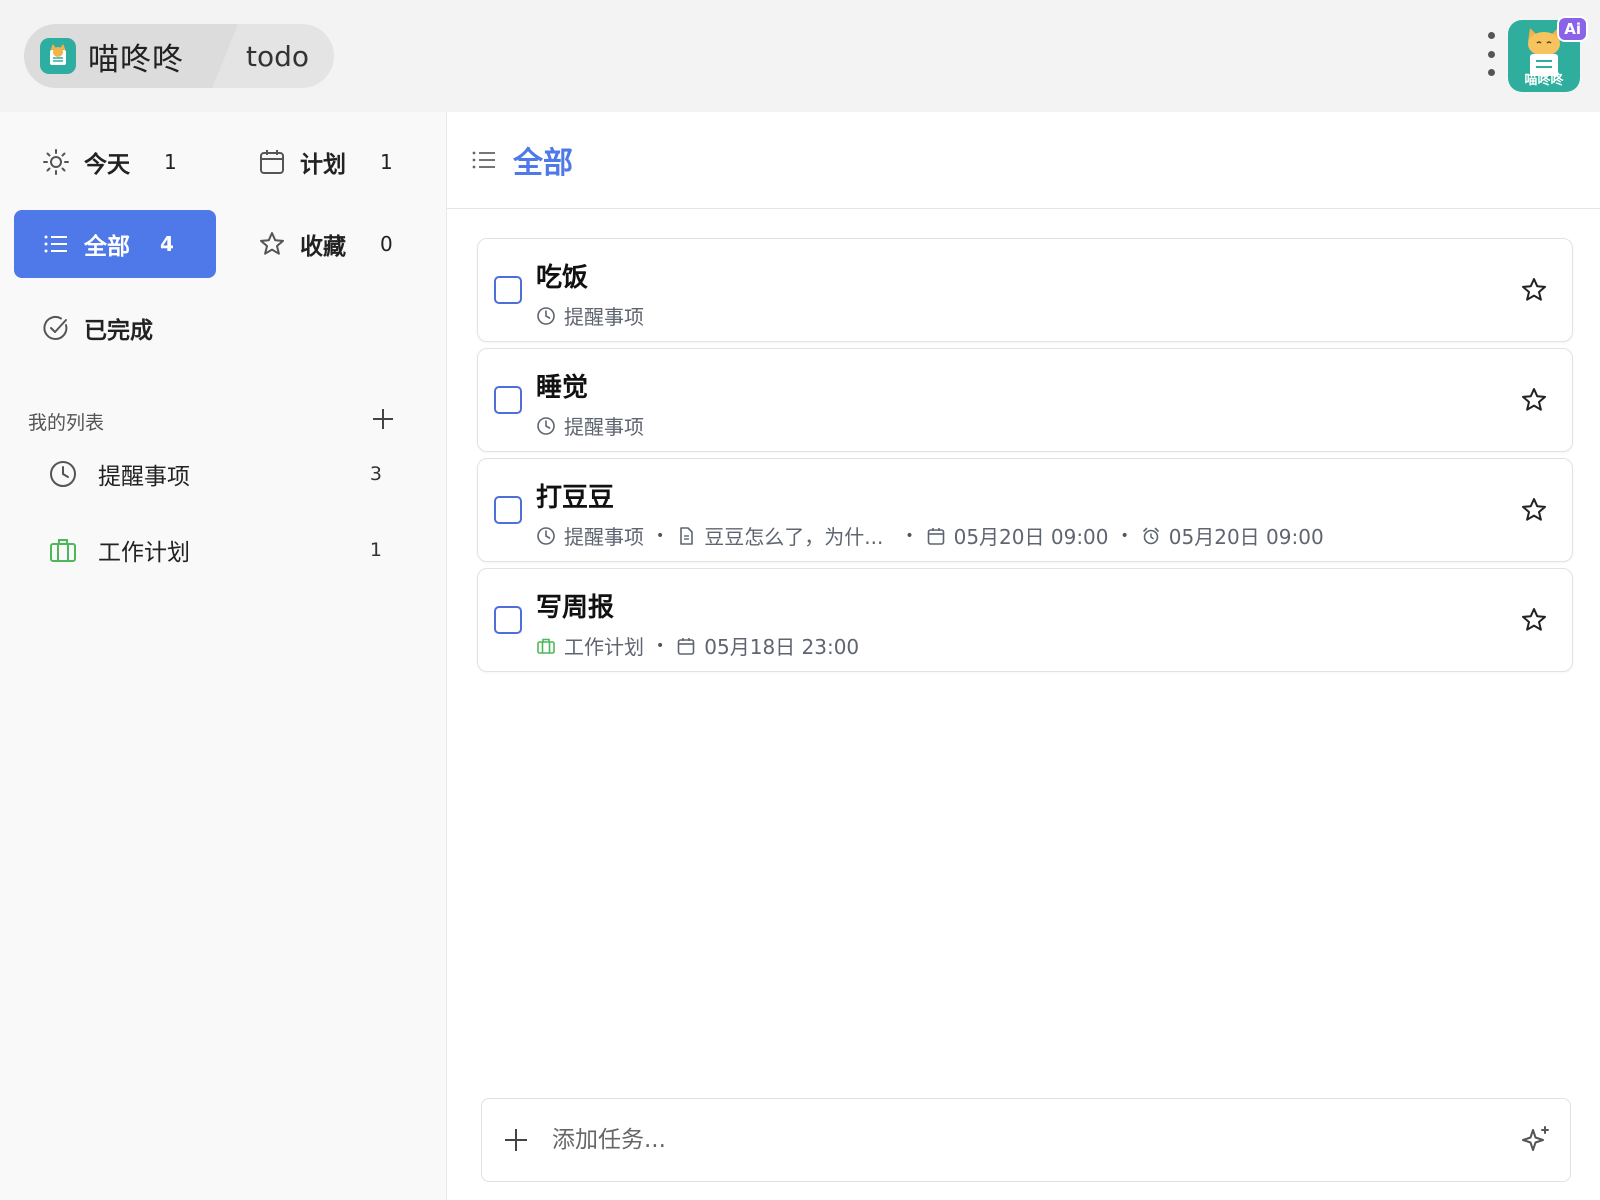 The height and width of the screenshot is (1200, 1600). What do you see at coordinates (386, 162) in the screenshot?
I see `nav-plan-count: 1` at bounding box center [386, 162].